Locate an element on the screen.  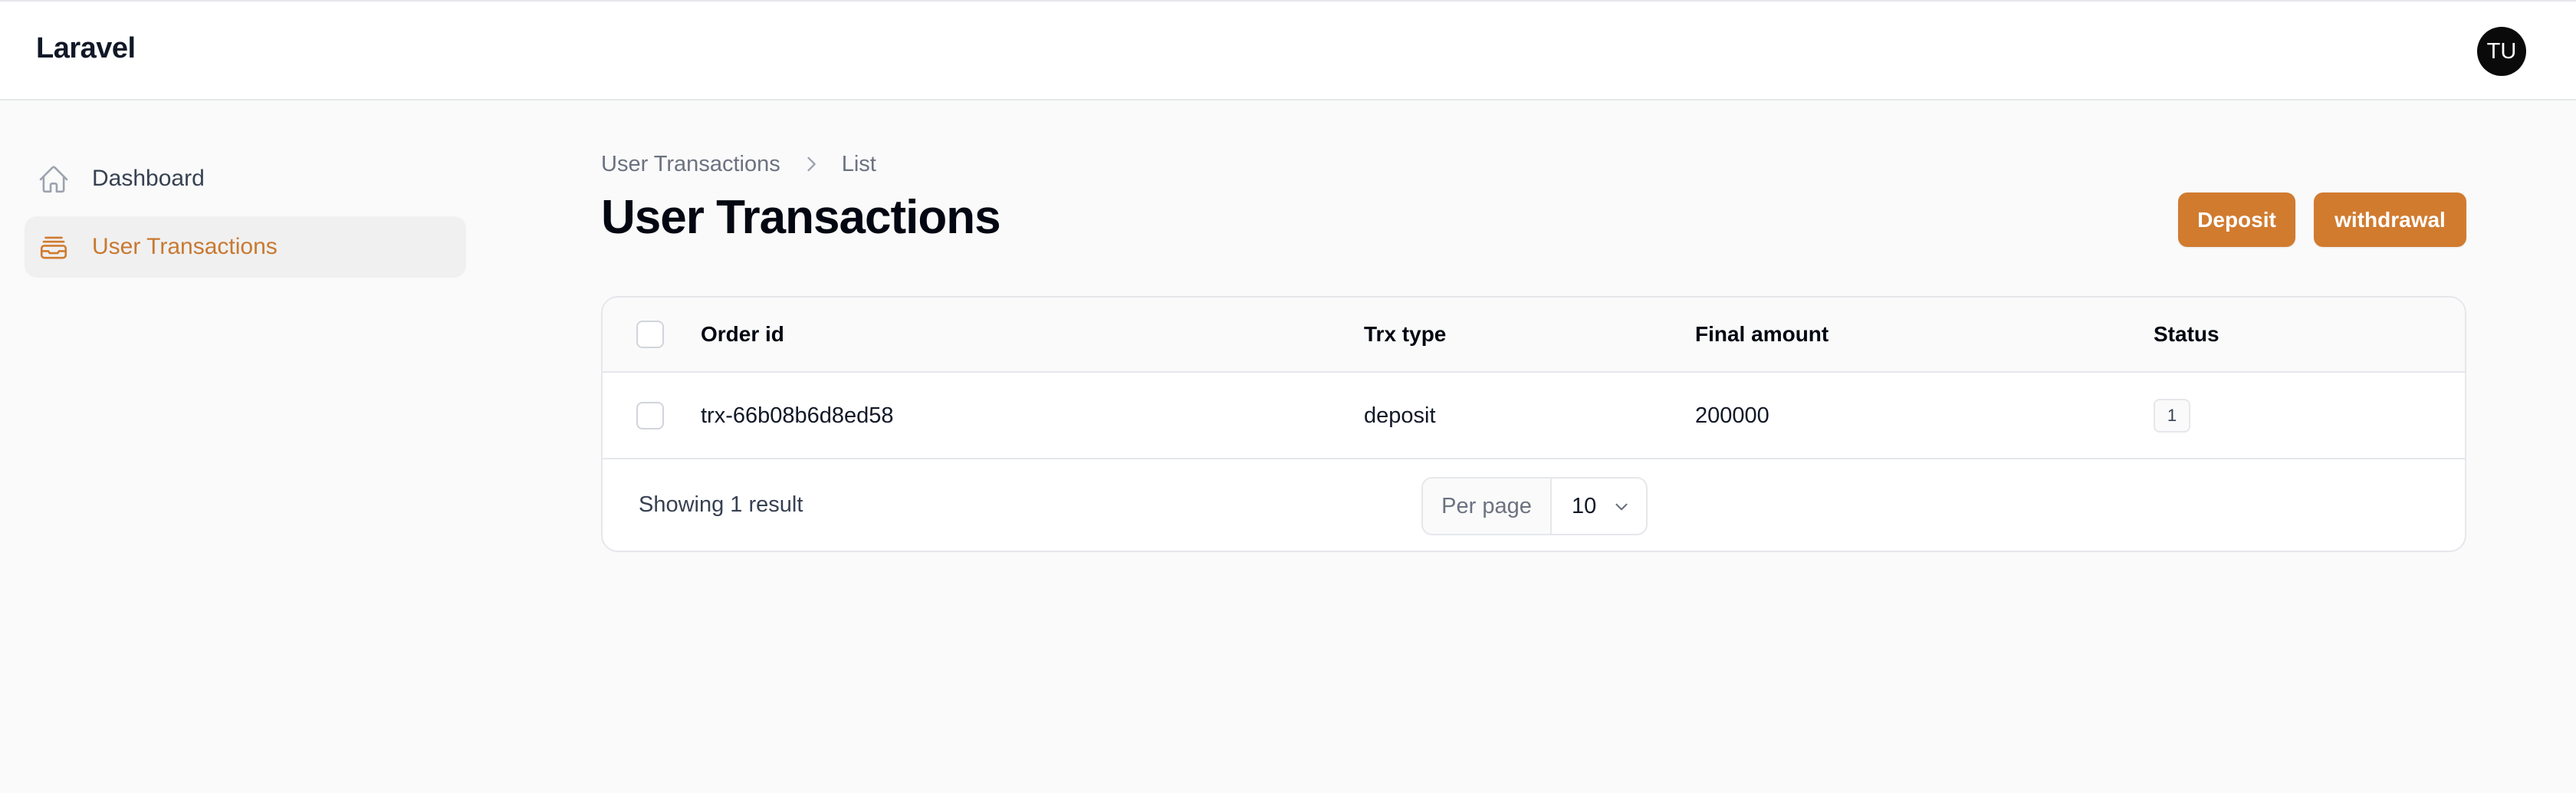
brand-logo: Laravel is located at coordinates (86, 48).